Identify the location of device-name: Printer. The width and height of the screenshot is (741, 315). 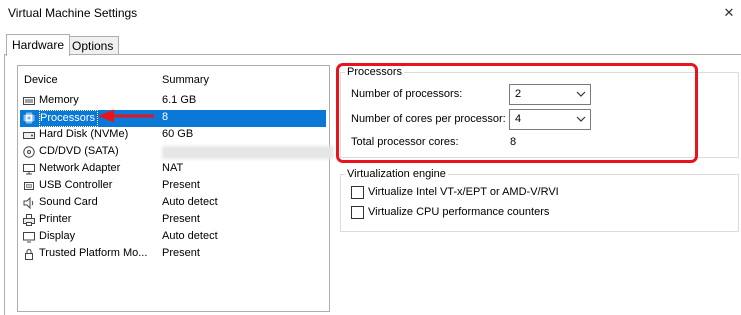
(55, 219).